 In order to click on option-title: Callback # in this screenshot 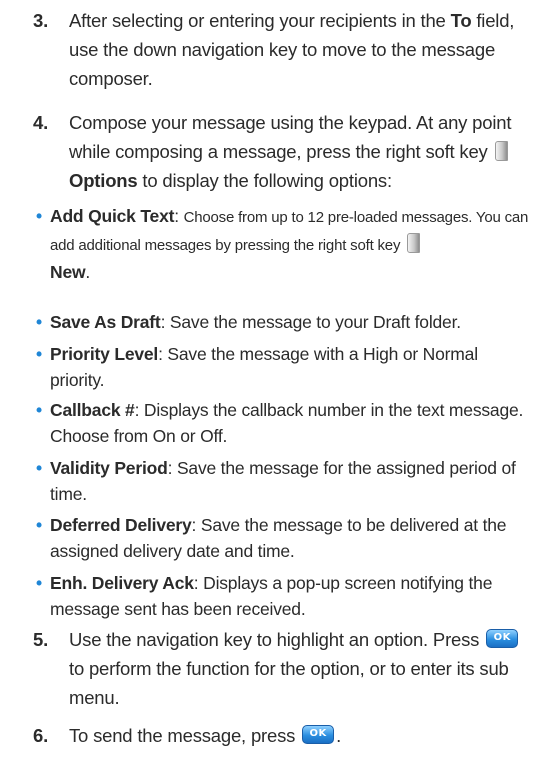, I will do `click(92, 410)`.